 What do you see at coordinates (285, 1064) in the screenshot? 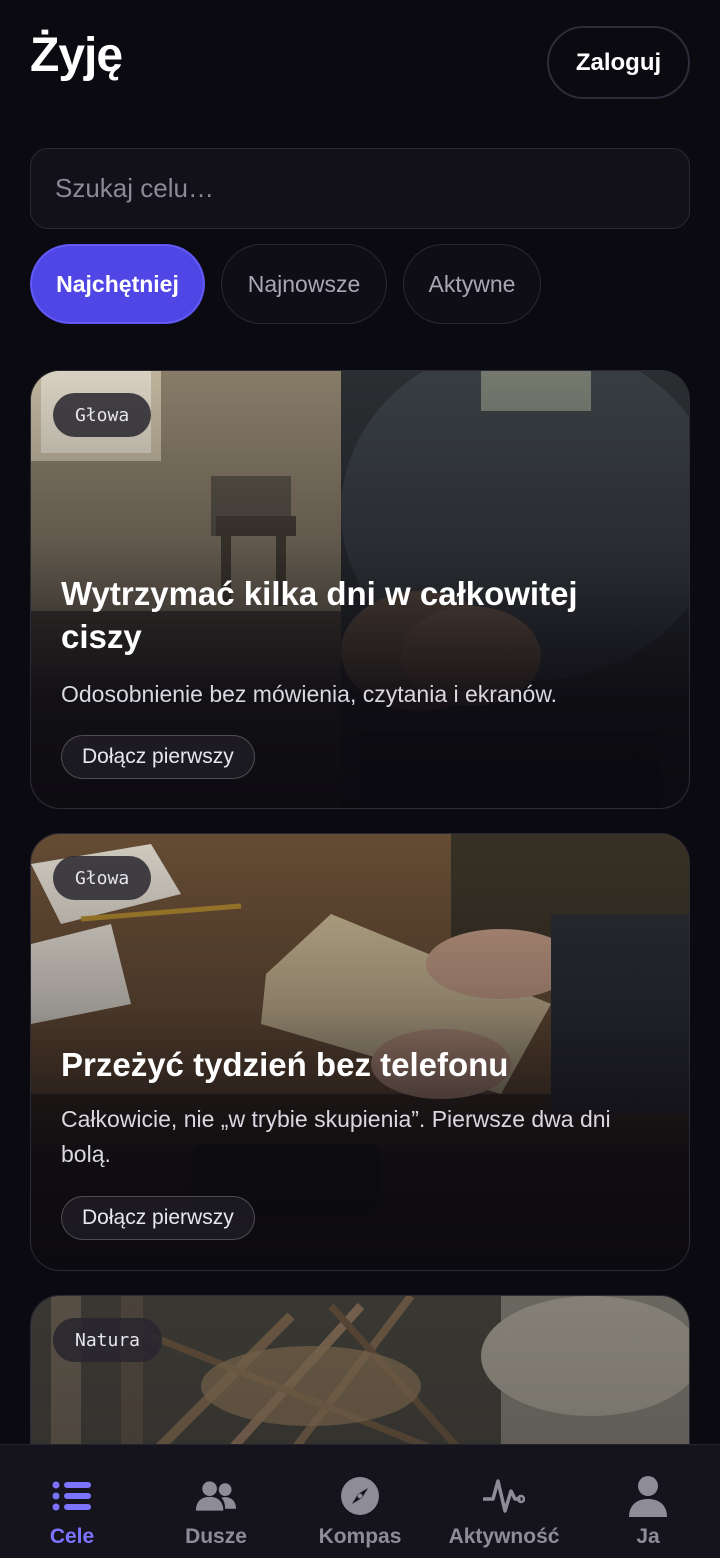
I see `goal-title: Przeżyć tydzień bez telefonu` at bounding box center [285, 1064].